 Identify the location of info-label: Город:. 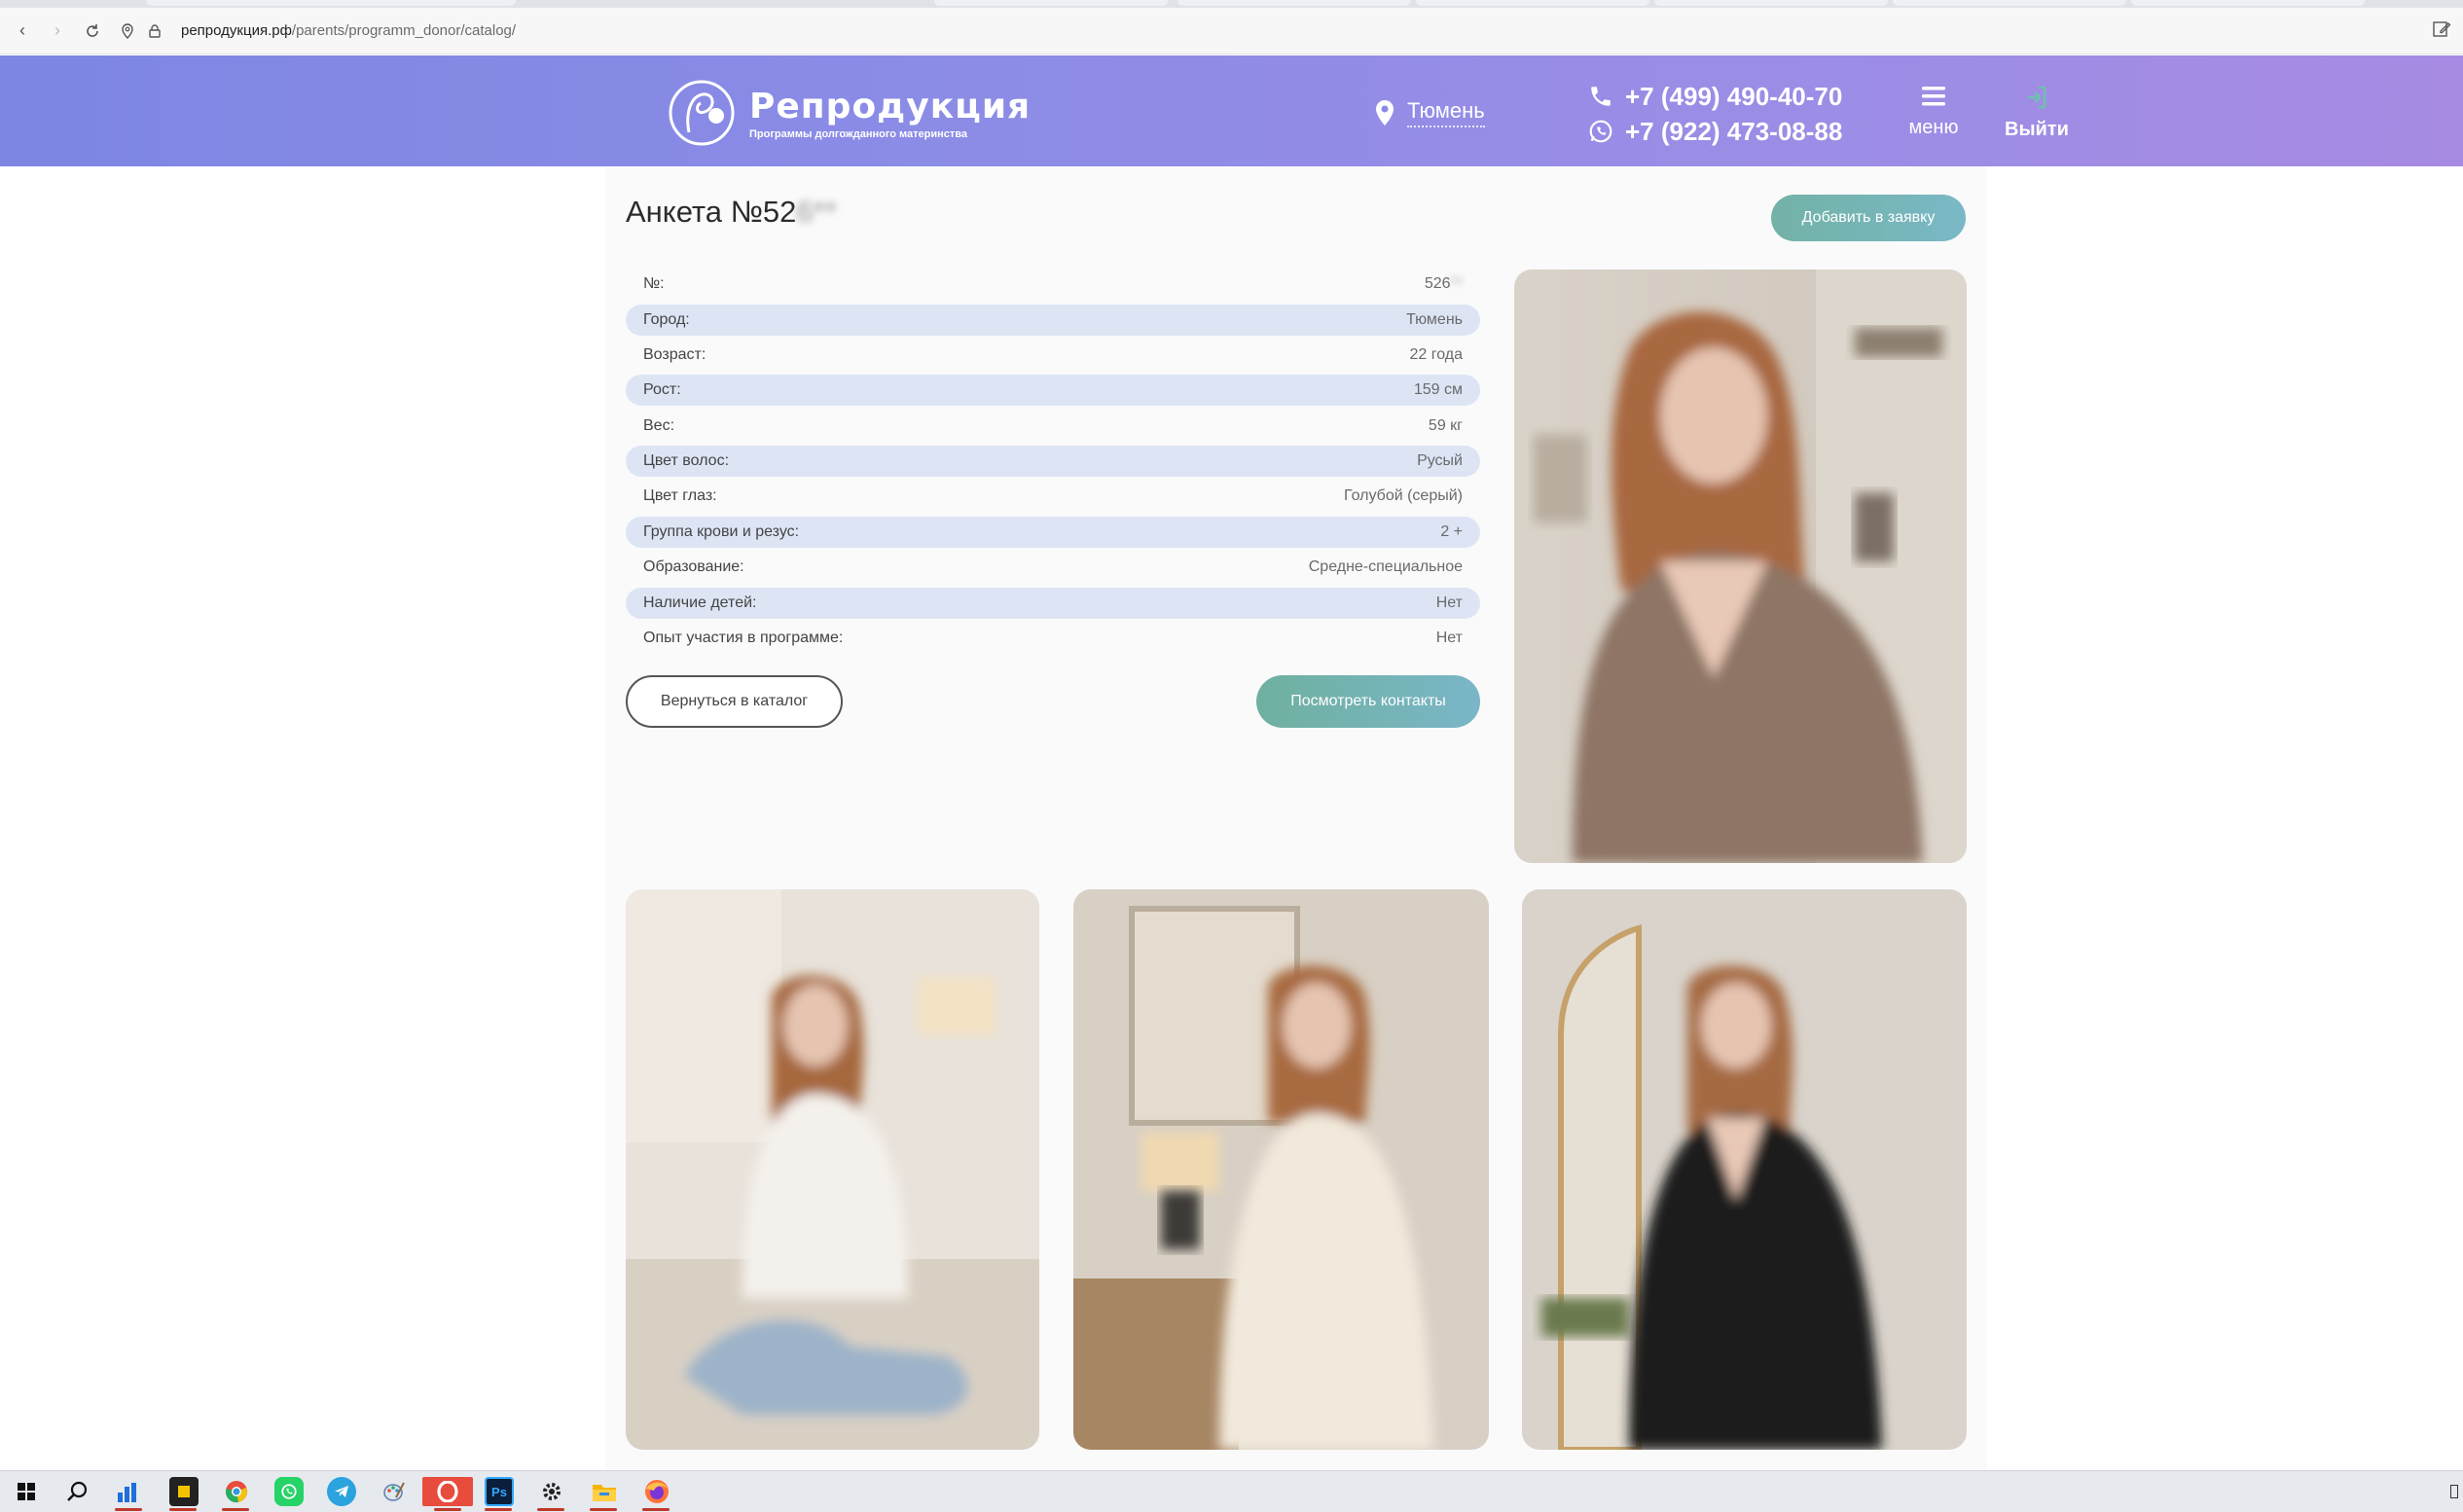
(666, 319).